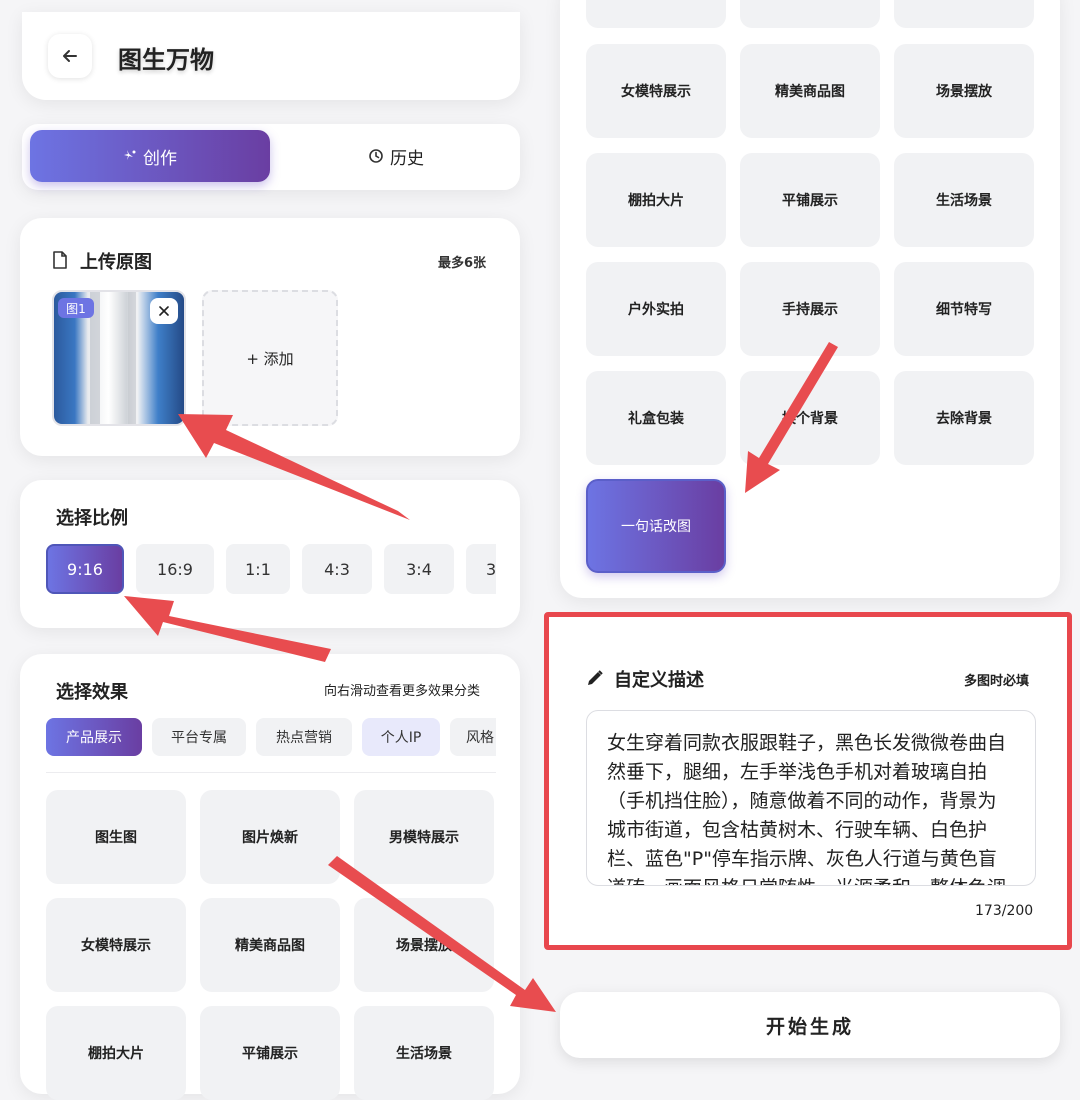  What do you see at coordinates (76, 308) in the screenshot?
I see `image-badge: 图1` at bounding box center [76, 308].